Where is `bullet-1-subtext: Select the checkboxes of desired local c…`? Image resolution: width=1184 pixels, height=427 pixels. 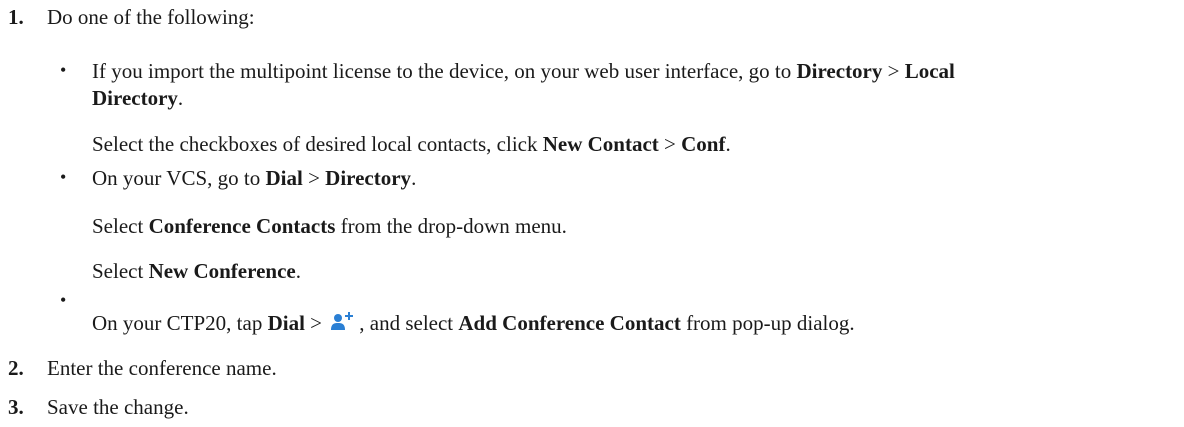 bullet-1-subtext: Select the checkboxes of desired local c… is located at coordinates (411, 144).